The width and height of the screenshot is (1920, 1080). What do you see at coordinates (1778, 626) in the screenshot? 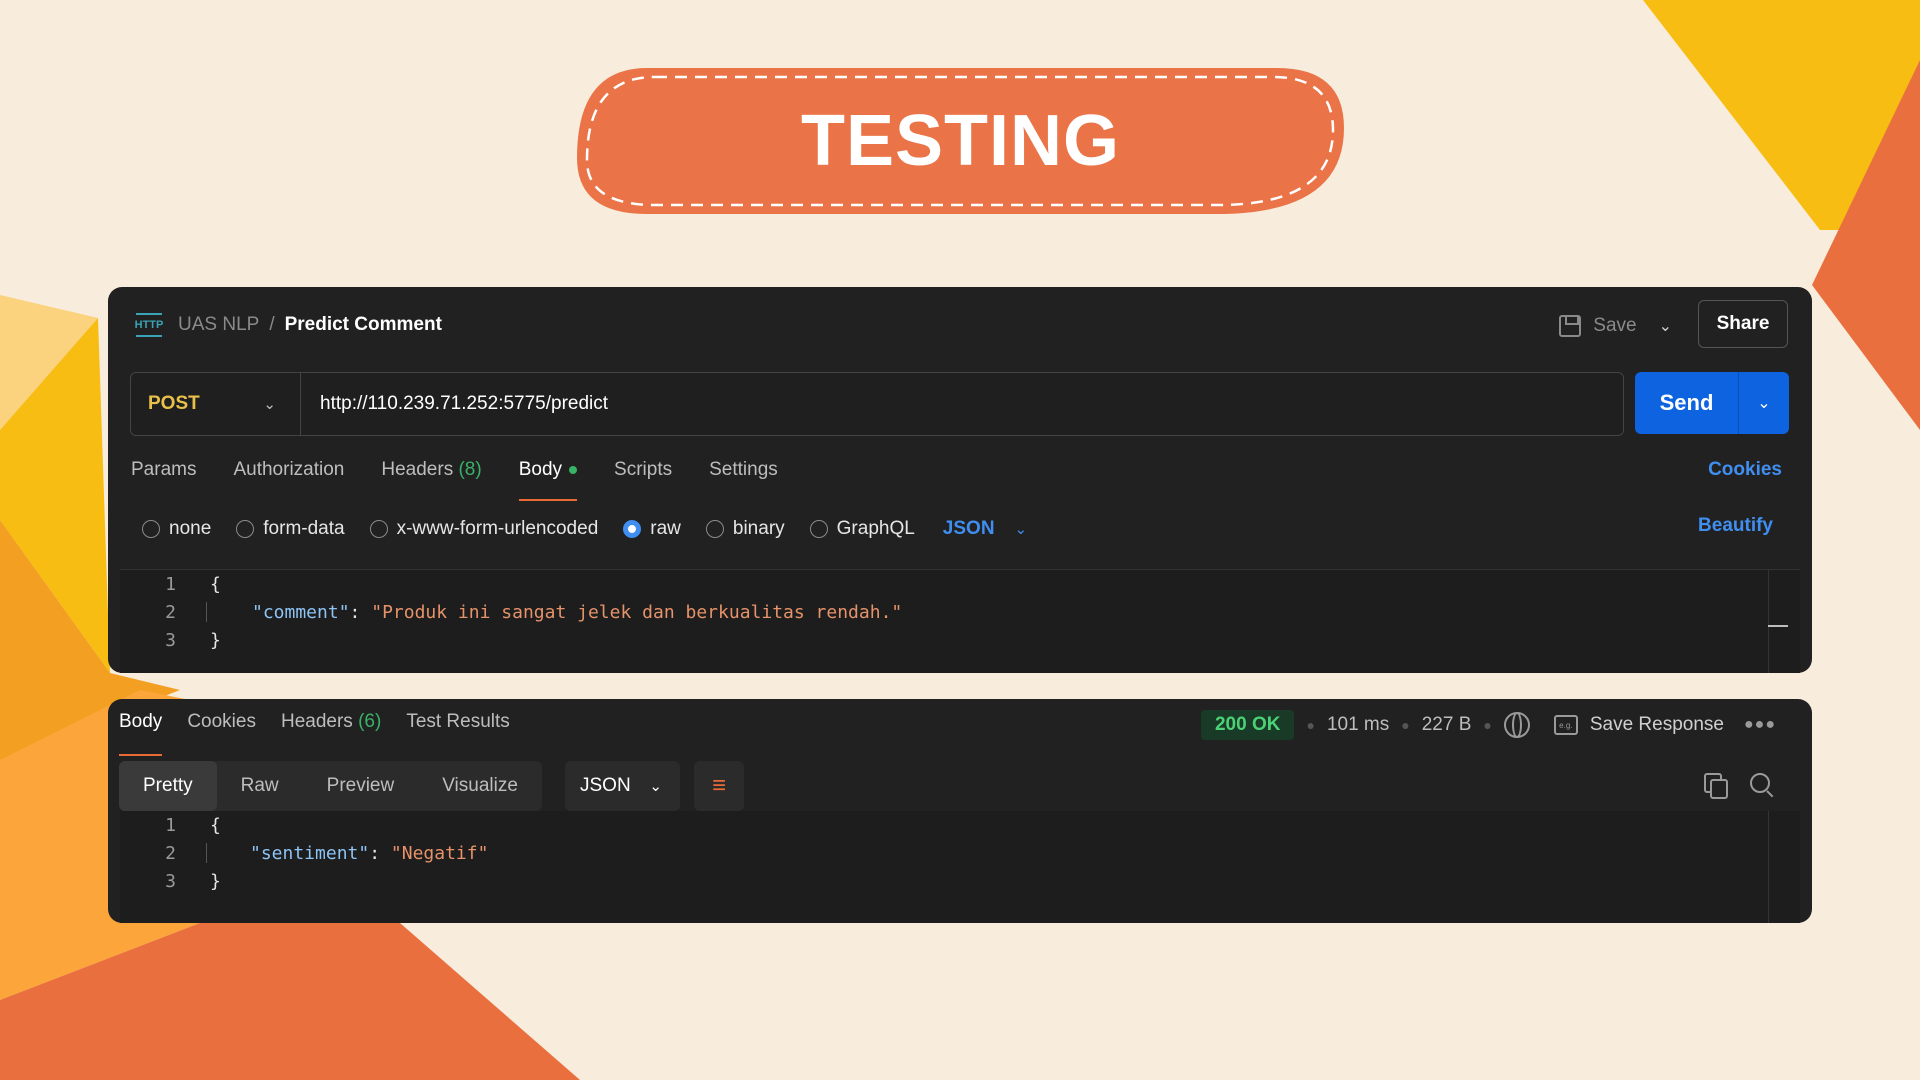
I see `scroll-thumb` at bounding box center [1778, 626].